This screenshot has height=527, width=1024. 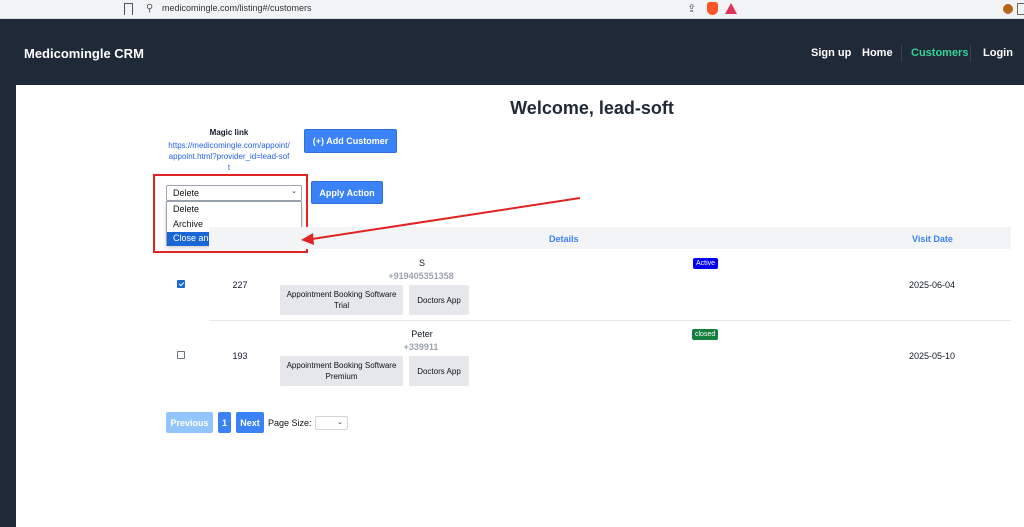 What do you see at coordinates (932, 356) in the screenshot?
I see `row-visit-date: 2025-05-10` at bounding box center [932, 356].